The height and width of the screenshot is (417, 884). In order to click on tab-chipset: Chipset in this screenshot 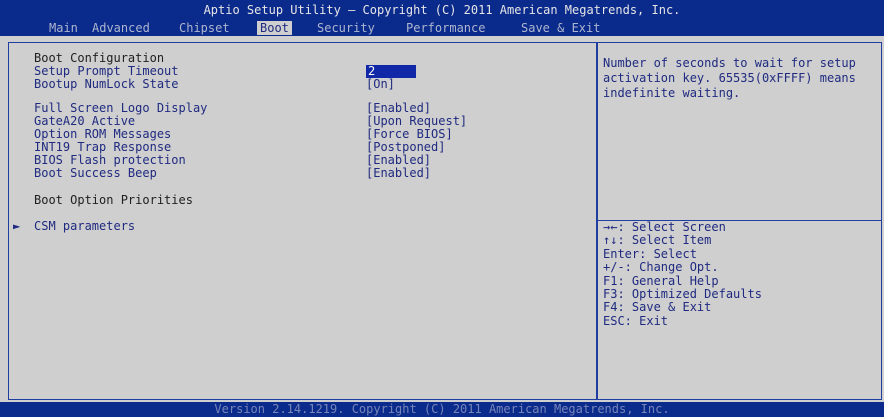, I will do `click(204, 28)`.